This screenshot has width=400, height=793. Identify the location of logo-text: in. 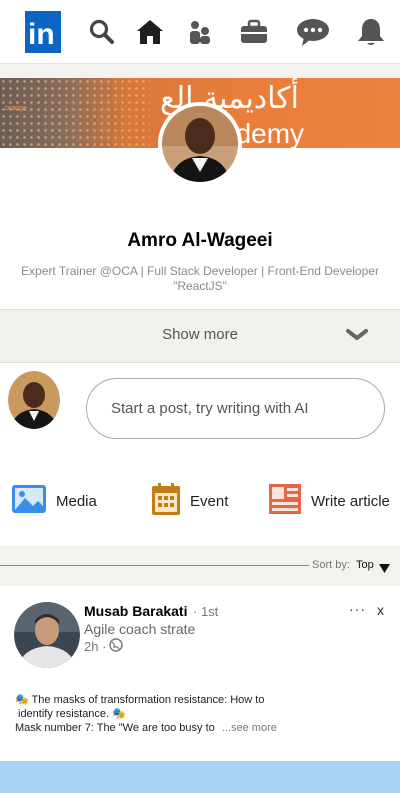
(41, 34).